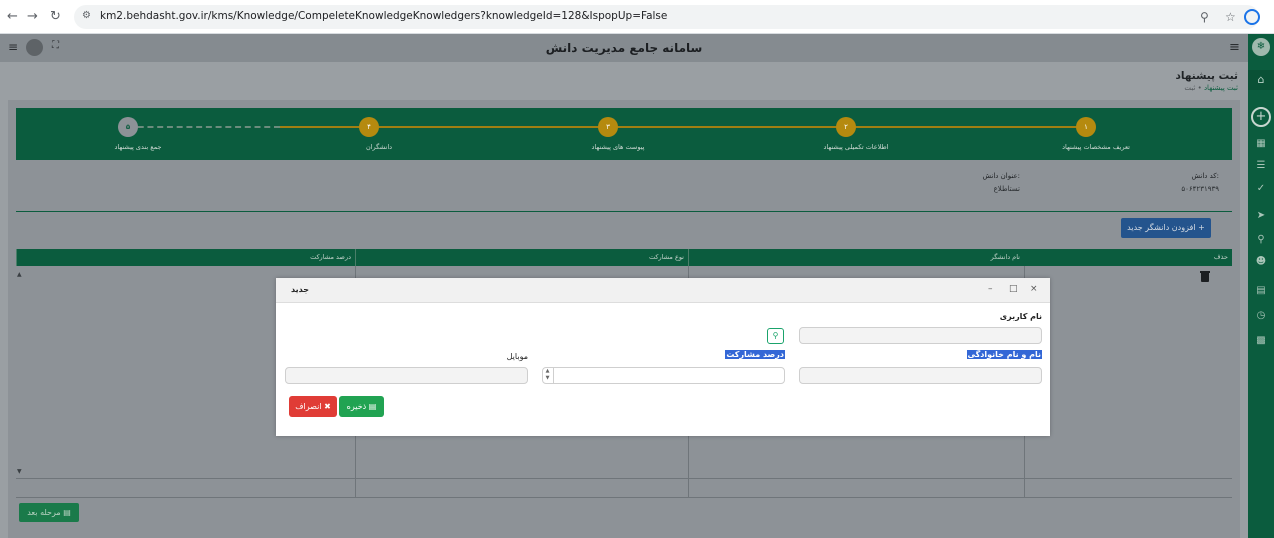 The image size is (1274, 538). I want to click on close-icon: ×, so click(1034, 289).